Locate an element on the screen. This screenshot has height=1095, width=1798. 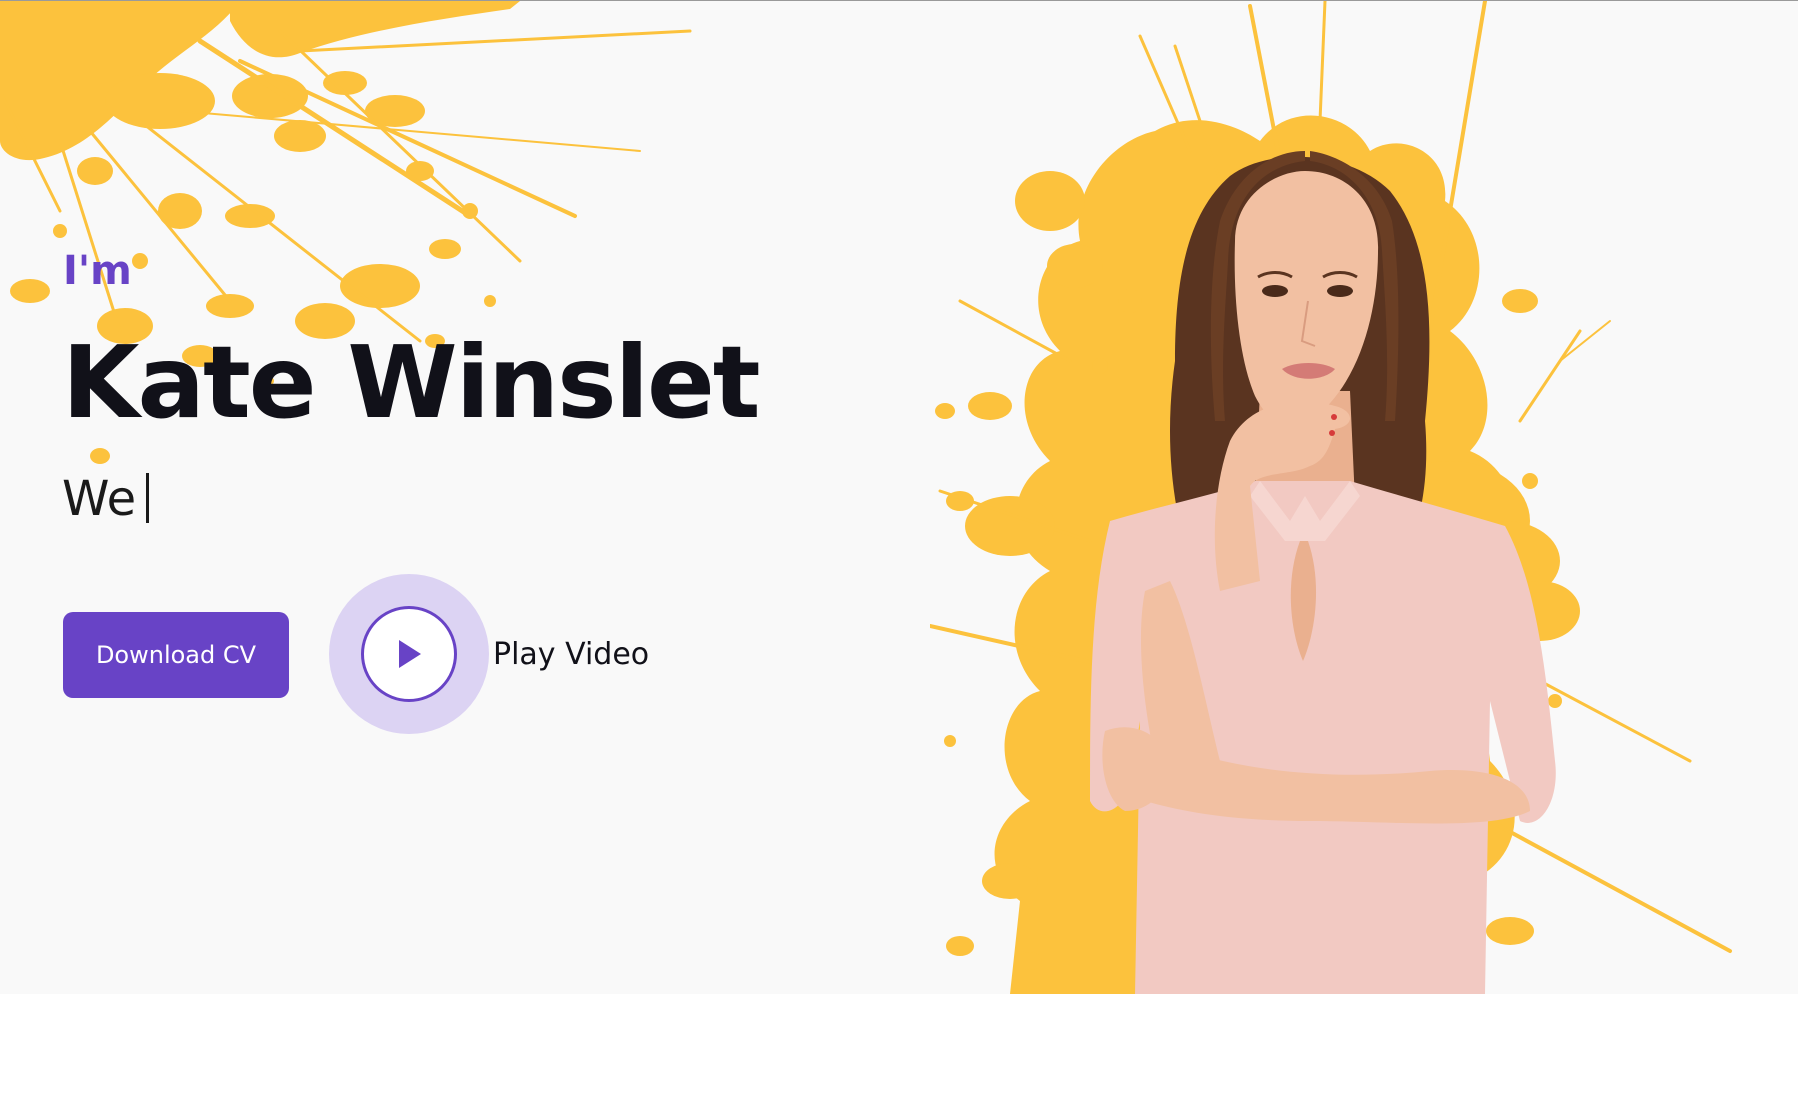
play-video-button: Play Video is located at coordinates (489, 654).